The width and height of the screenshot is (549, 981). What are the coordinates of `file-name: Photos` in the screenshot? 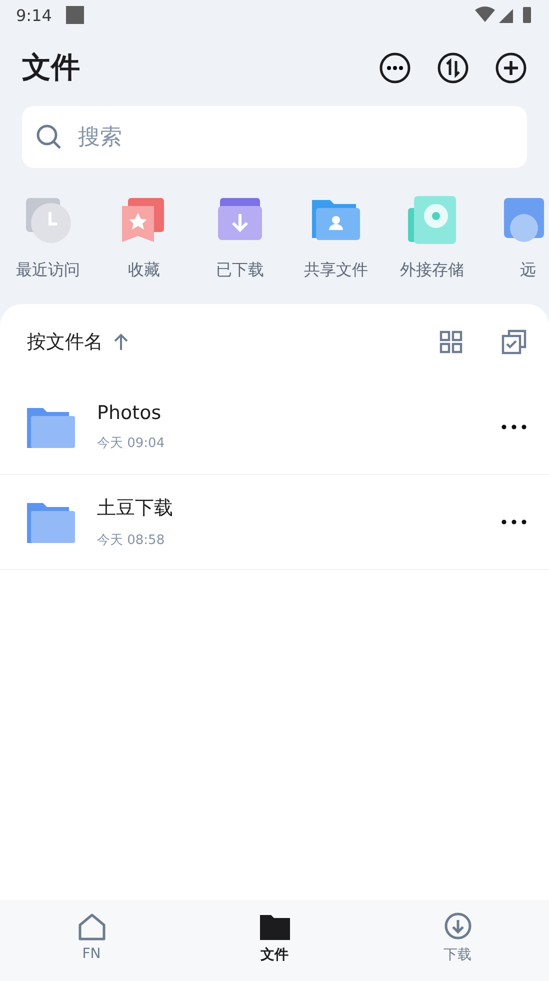 It's located at (299, 413).